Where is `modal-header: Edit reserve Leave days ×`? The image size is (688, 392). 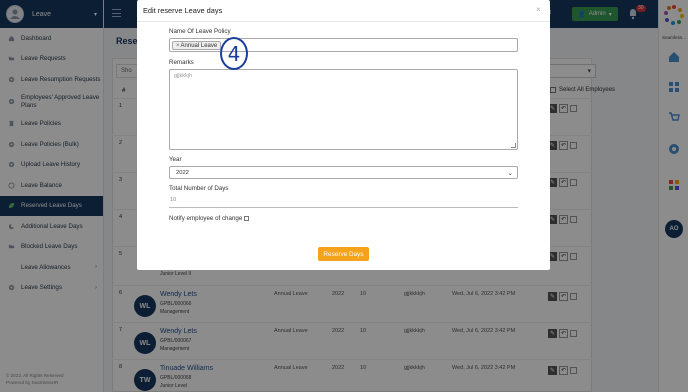
modal-header: Edit reserve Leave days × is located at coordinates (343, 11).